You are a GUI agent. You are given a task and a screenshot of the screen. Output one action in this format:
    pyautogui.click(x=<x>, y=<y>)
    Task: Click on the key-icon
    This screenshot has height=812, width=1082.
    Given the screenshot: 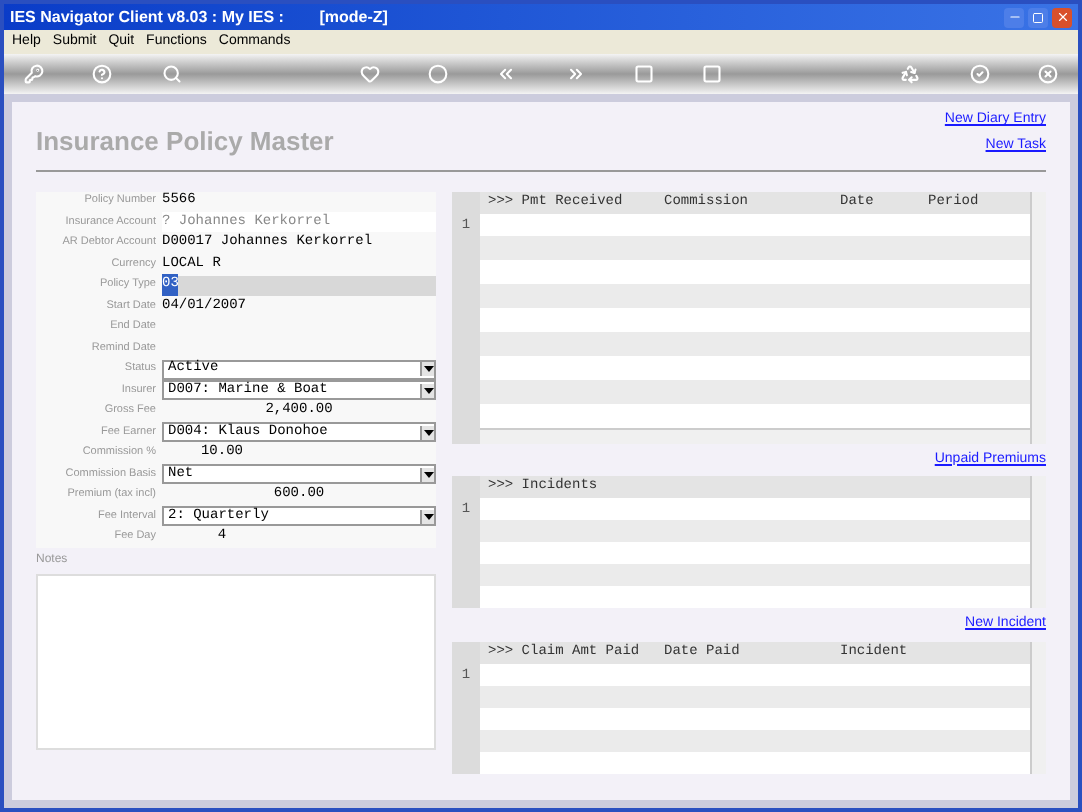 What is the action you would take?
    pyautogui.click(x=34, y=74)
    